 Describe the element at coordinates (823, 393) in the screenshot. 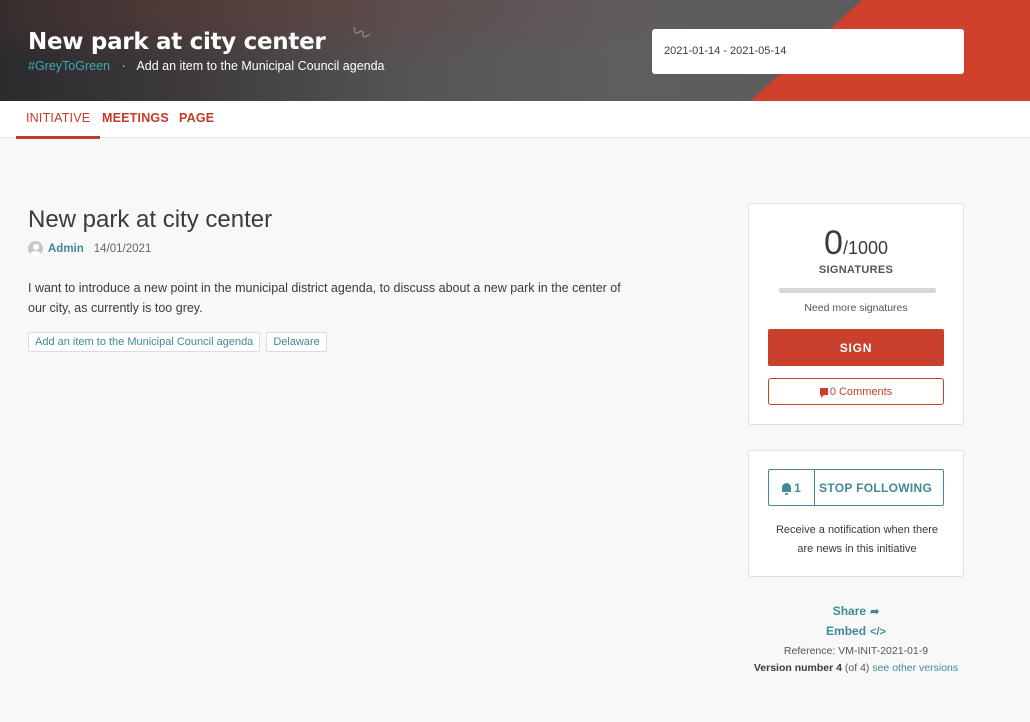

I see `comment-icon` at that location.